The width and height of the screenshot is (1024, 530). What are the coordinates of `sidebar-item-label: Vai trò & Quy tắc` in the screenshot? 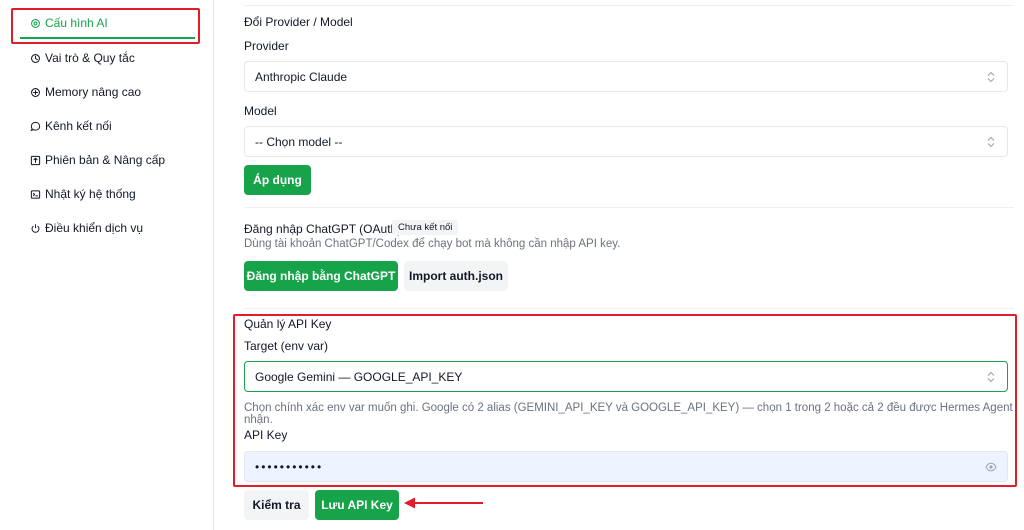 It's located at (90, 58).